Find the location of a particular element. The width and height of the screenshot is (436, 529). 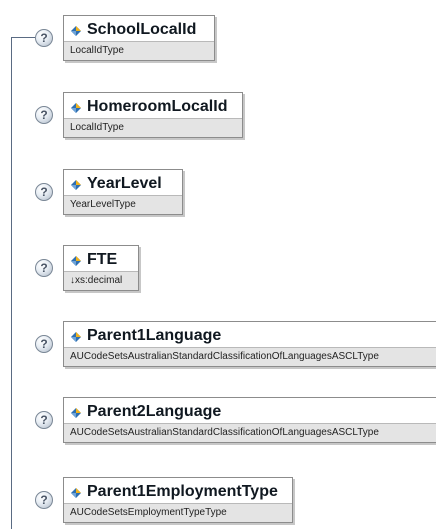

element-name-row: HomeroomLocalId is located at coordinates (148, 107).